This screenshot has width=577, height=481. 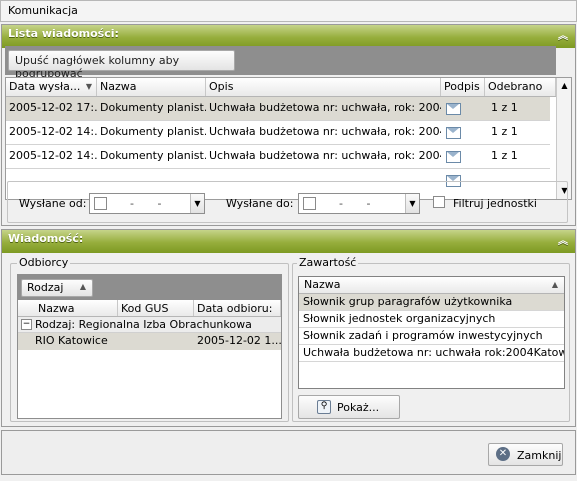 What do you see at coordinates (431, 319) in the screenshot?
I see `list-item: Słownik jednostek organizacyjnych` at bounding box center [431, 319].